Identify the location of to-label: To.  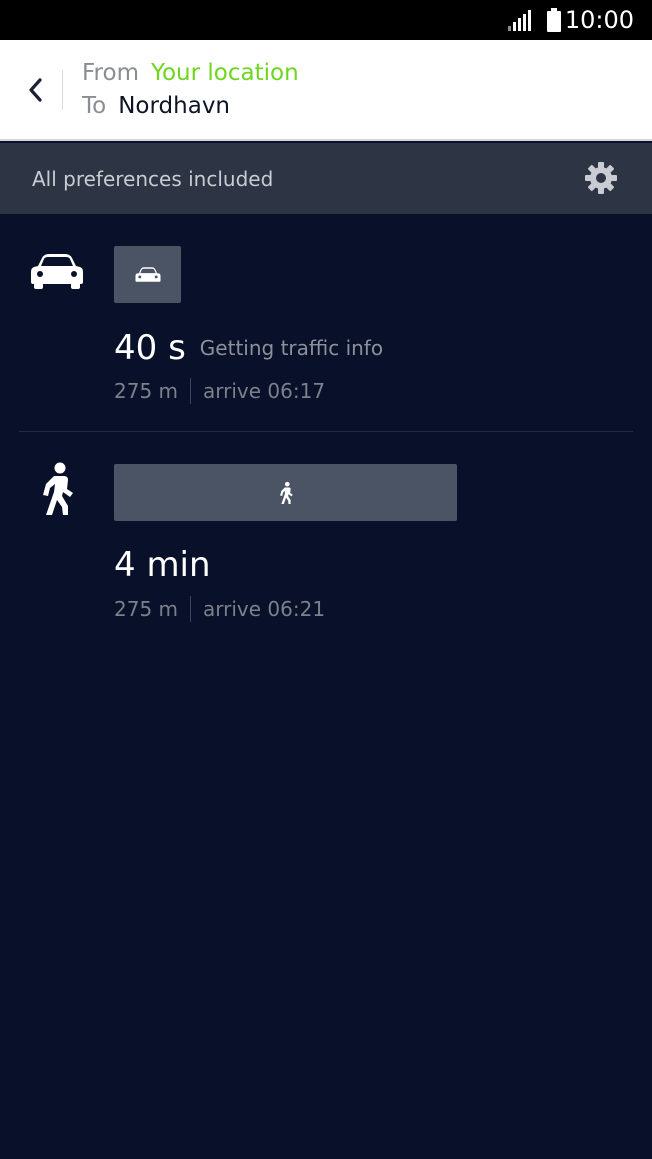
(94, 106).